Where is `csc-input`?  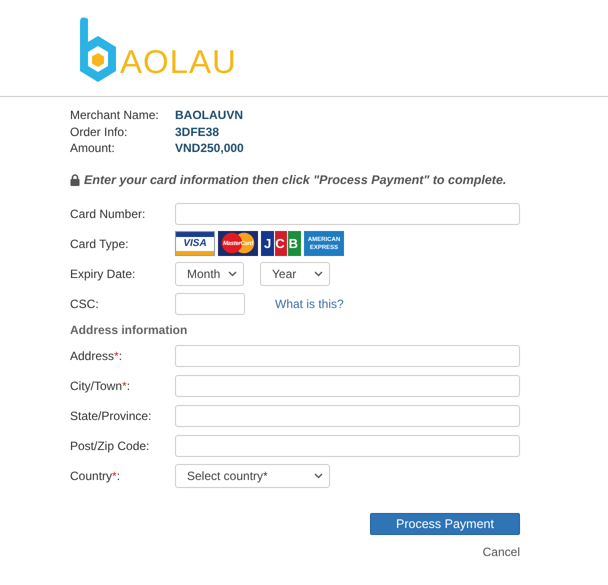
csc-input is located at coordinates (210, 303).